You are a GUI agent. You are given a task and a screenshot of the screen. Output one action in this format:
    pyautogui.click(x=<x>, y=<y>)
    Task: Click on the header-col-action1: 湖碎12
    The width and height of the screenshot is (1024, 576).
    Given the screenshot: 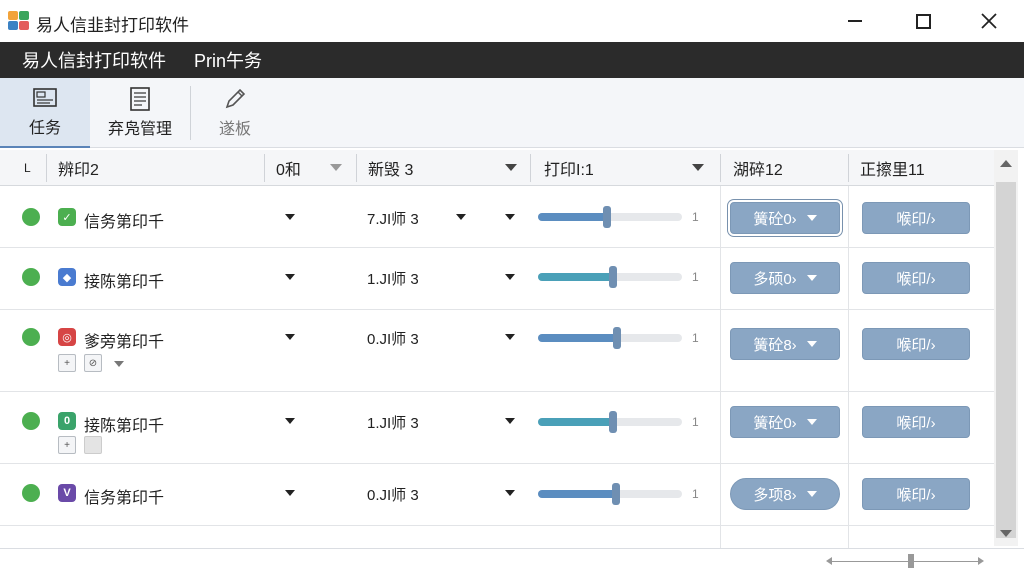 What is the action you would take?
    pyautogui.click(x=758, y=168)
    